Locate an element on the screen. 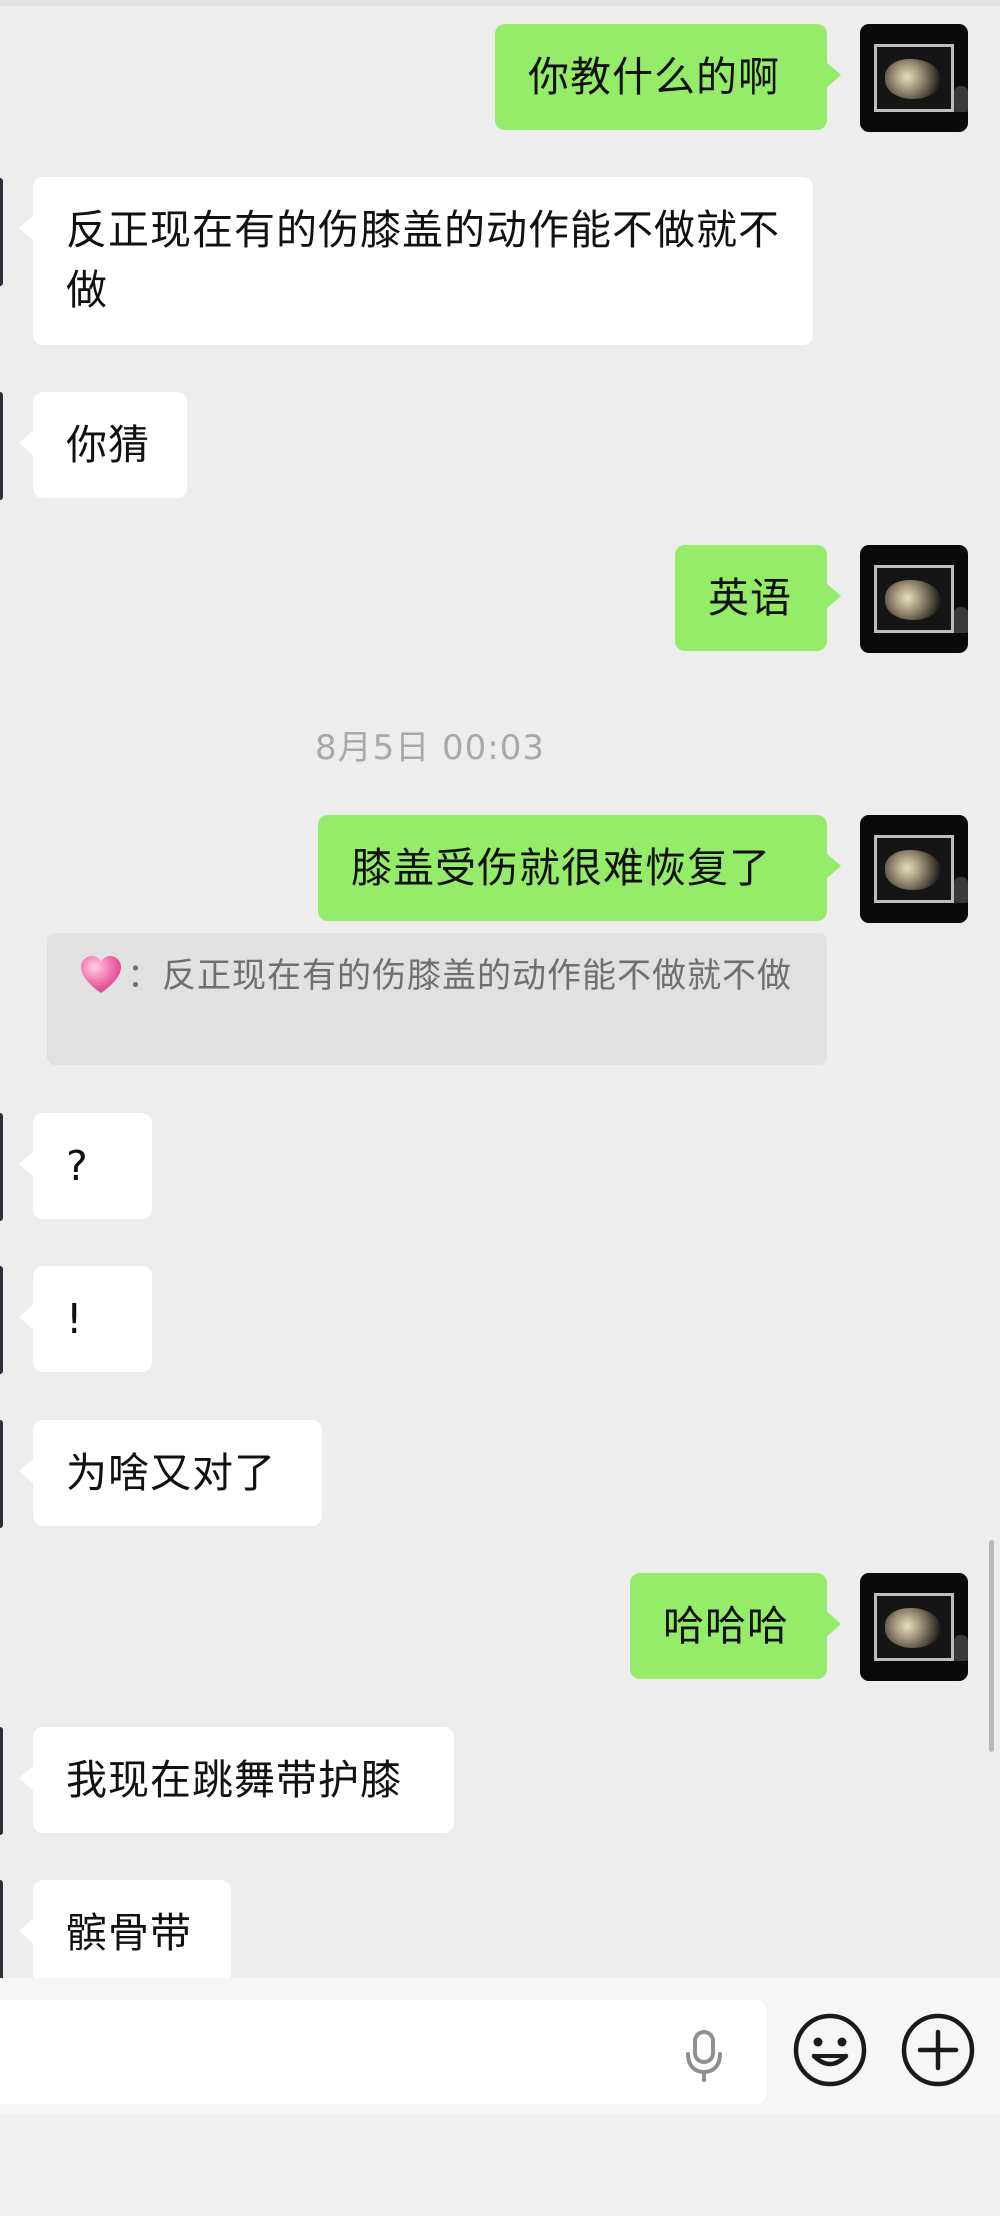  message-bubble-sent: 英语 is located at coordinates (758, 598).